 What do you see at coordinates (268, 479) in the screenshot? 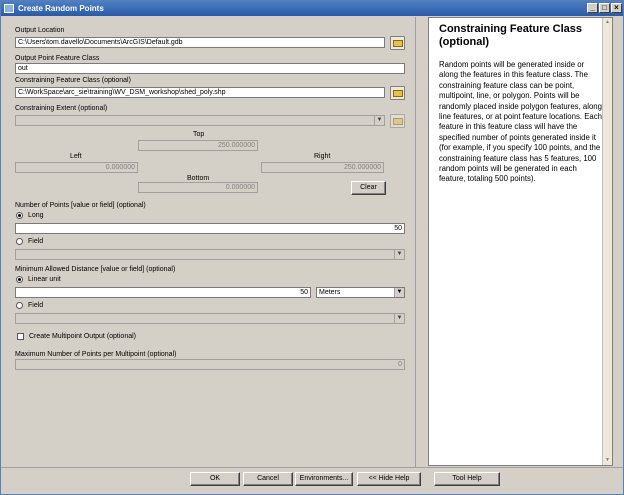
I see `cancel-button: Cancel` at bounding box center [268, 479].